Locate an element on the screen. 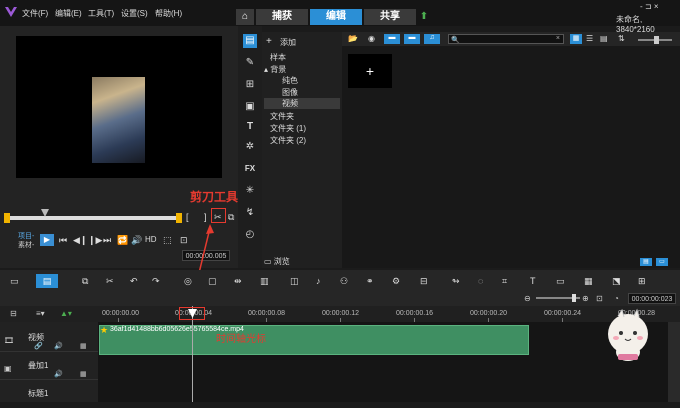 The image size is (680, 408). show-video-icon: ▬ is located at coordinates (392, 39).